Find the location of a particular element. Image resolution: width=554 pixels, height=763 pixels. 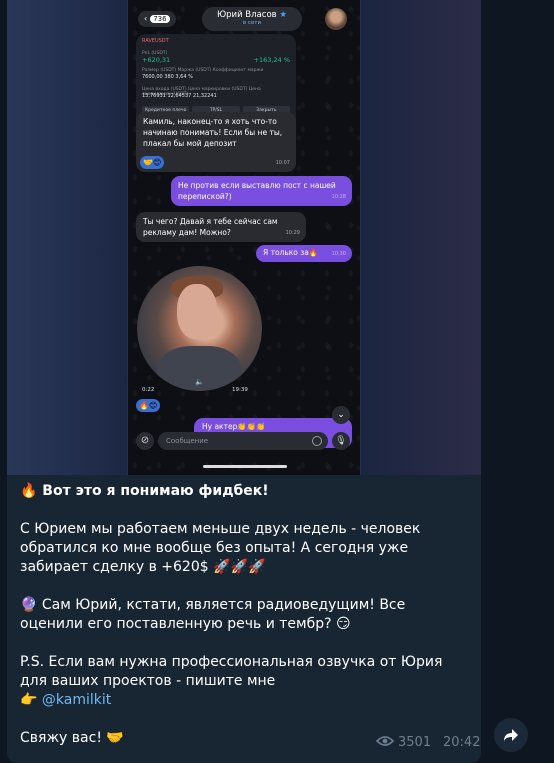

share-icon is located at coordinates (511, 735).